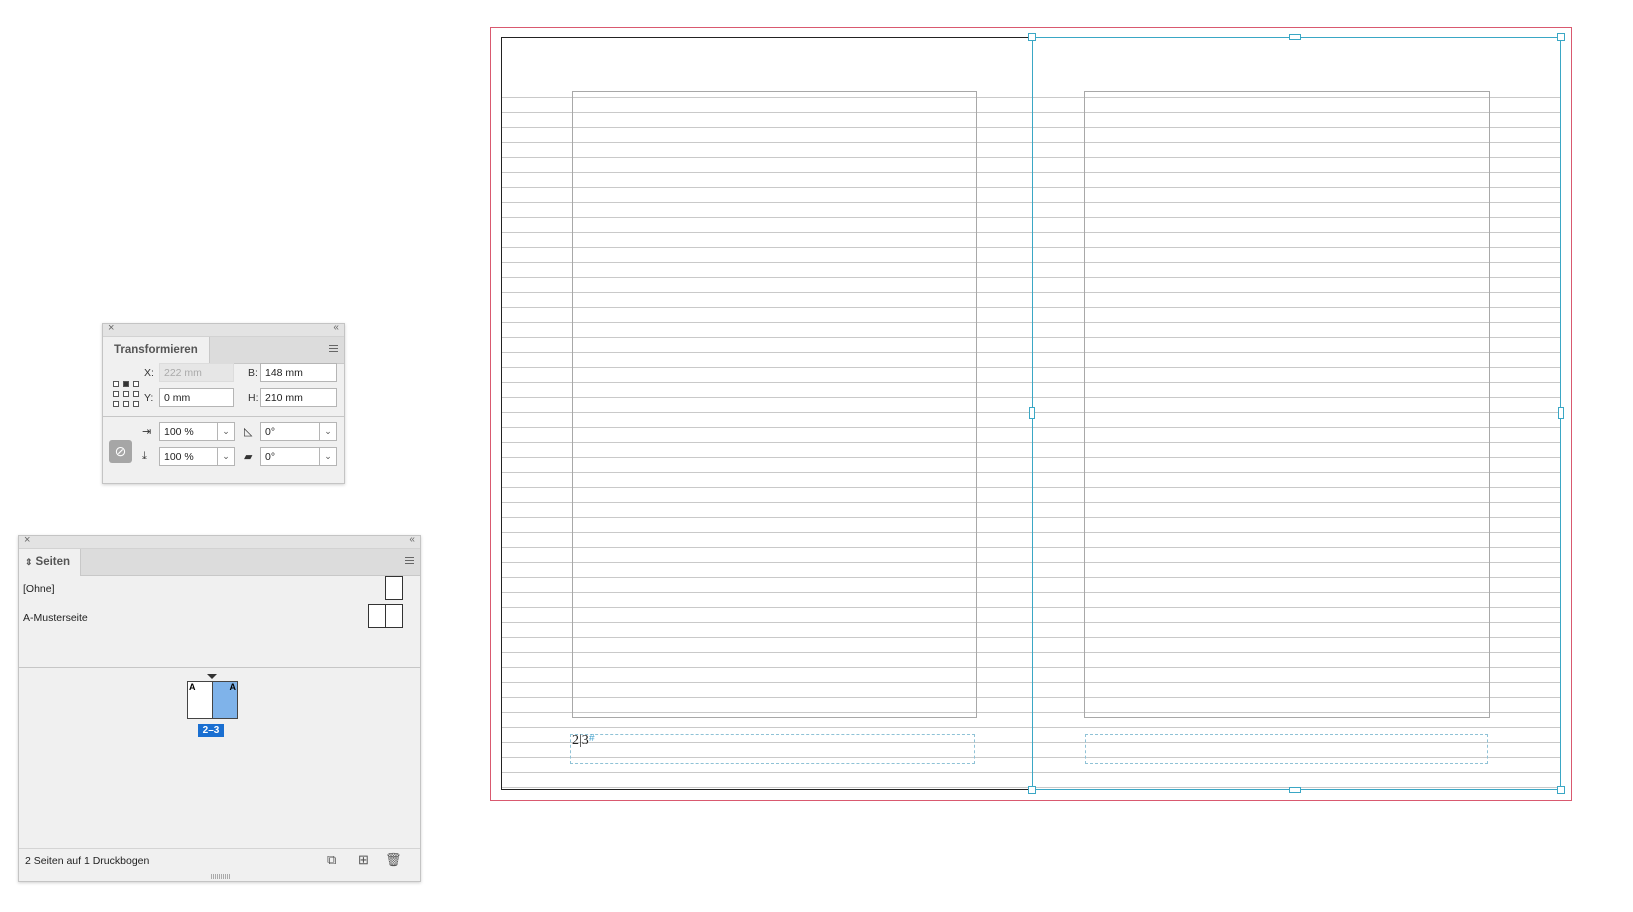  Describe the element at coordinates (156, 350) in the screenshot. I see `tab-transformieren: Transformieren` at that location.